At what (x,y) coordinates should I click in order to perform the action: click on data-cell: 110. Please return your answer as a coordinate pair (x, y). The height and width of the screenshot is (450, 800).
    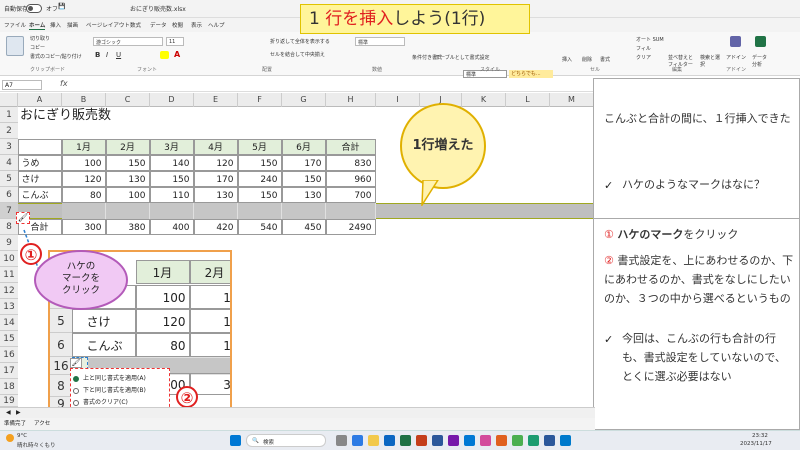
    Looking at the image, I should click on (171, 194).